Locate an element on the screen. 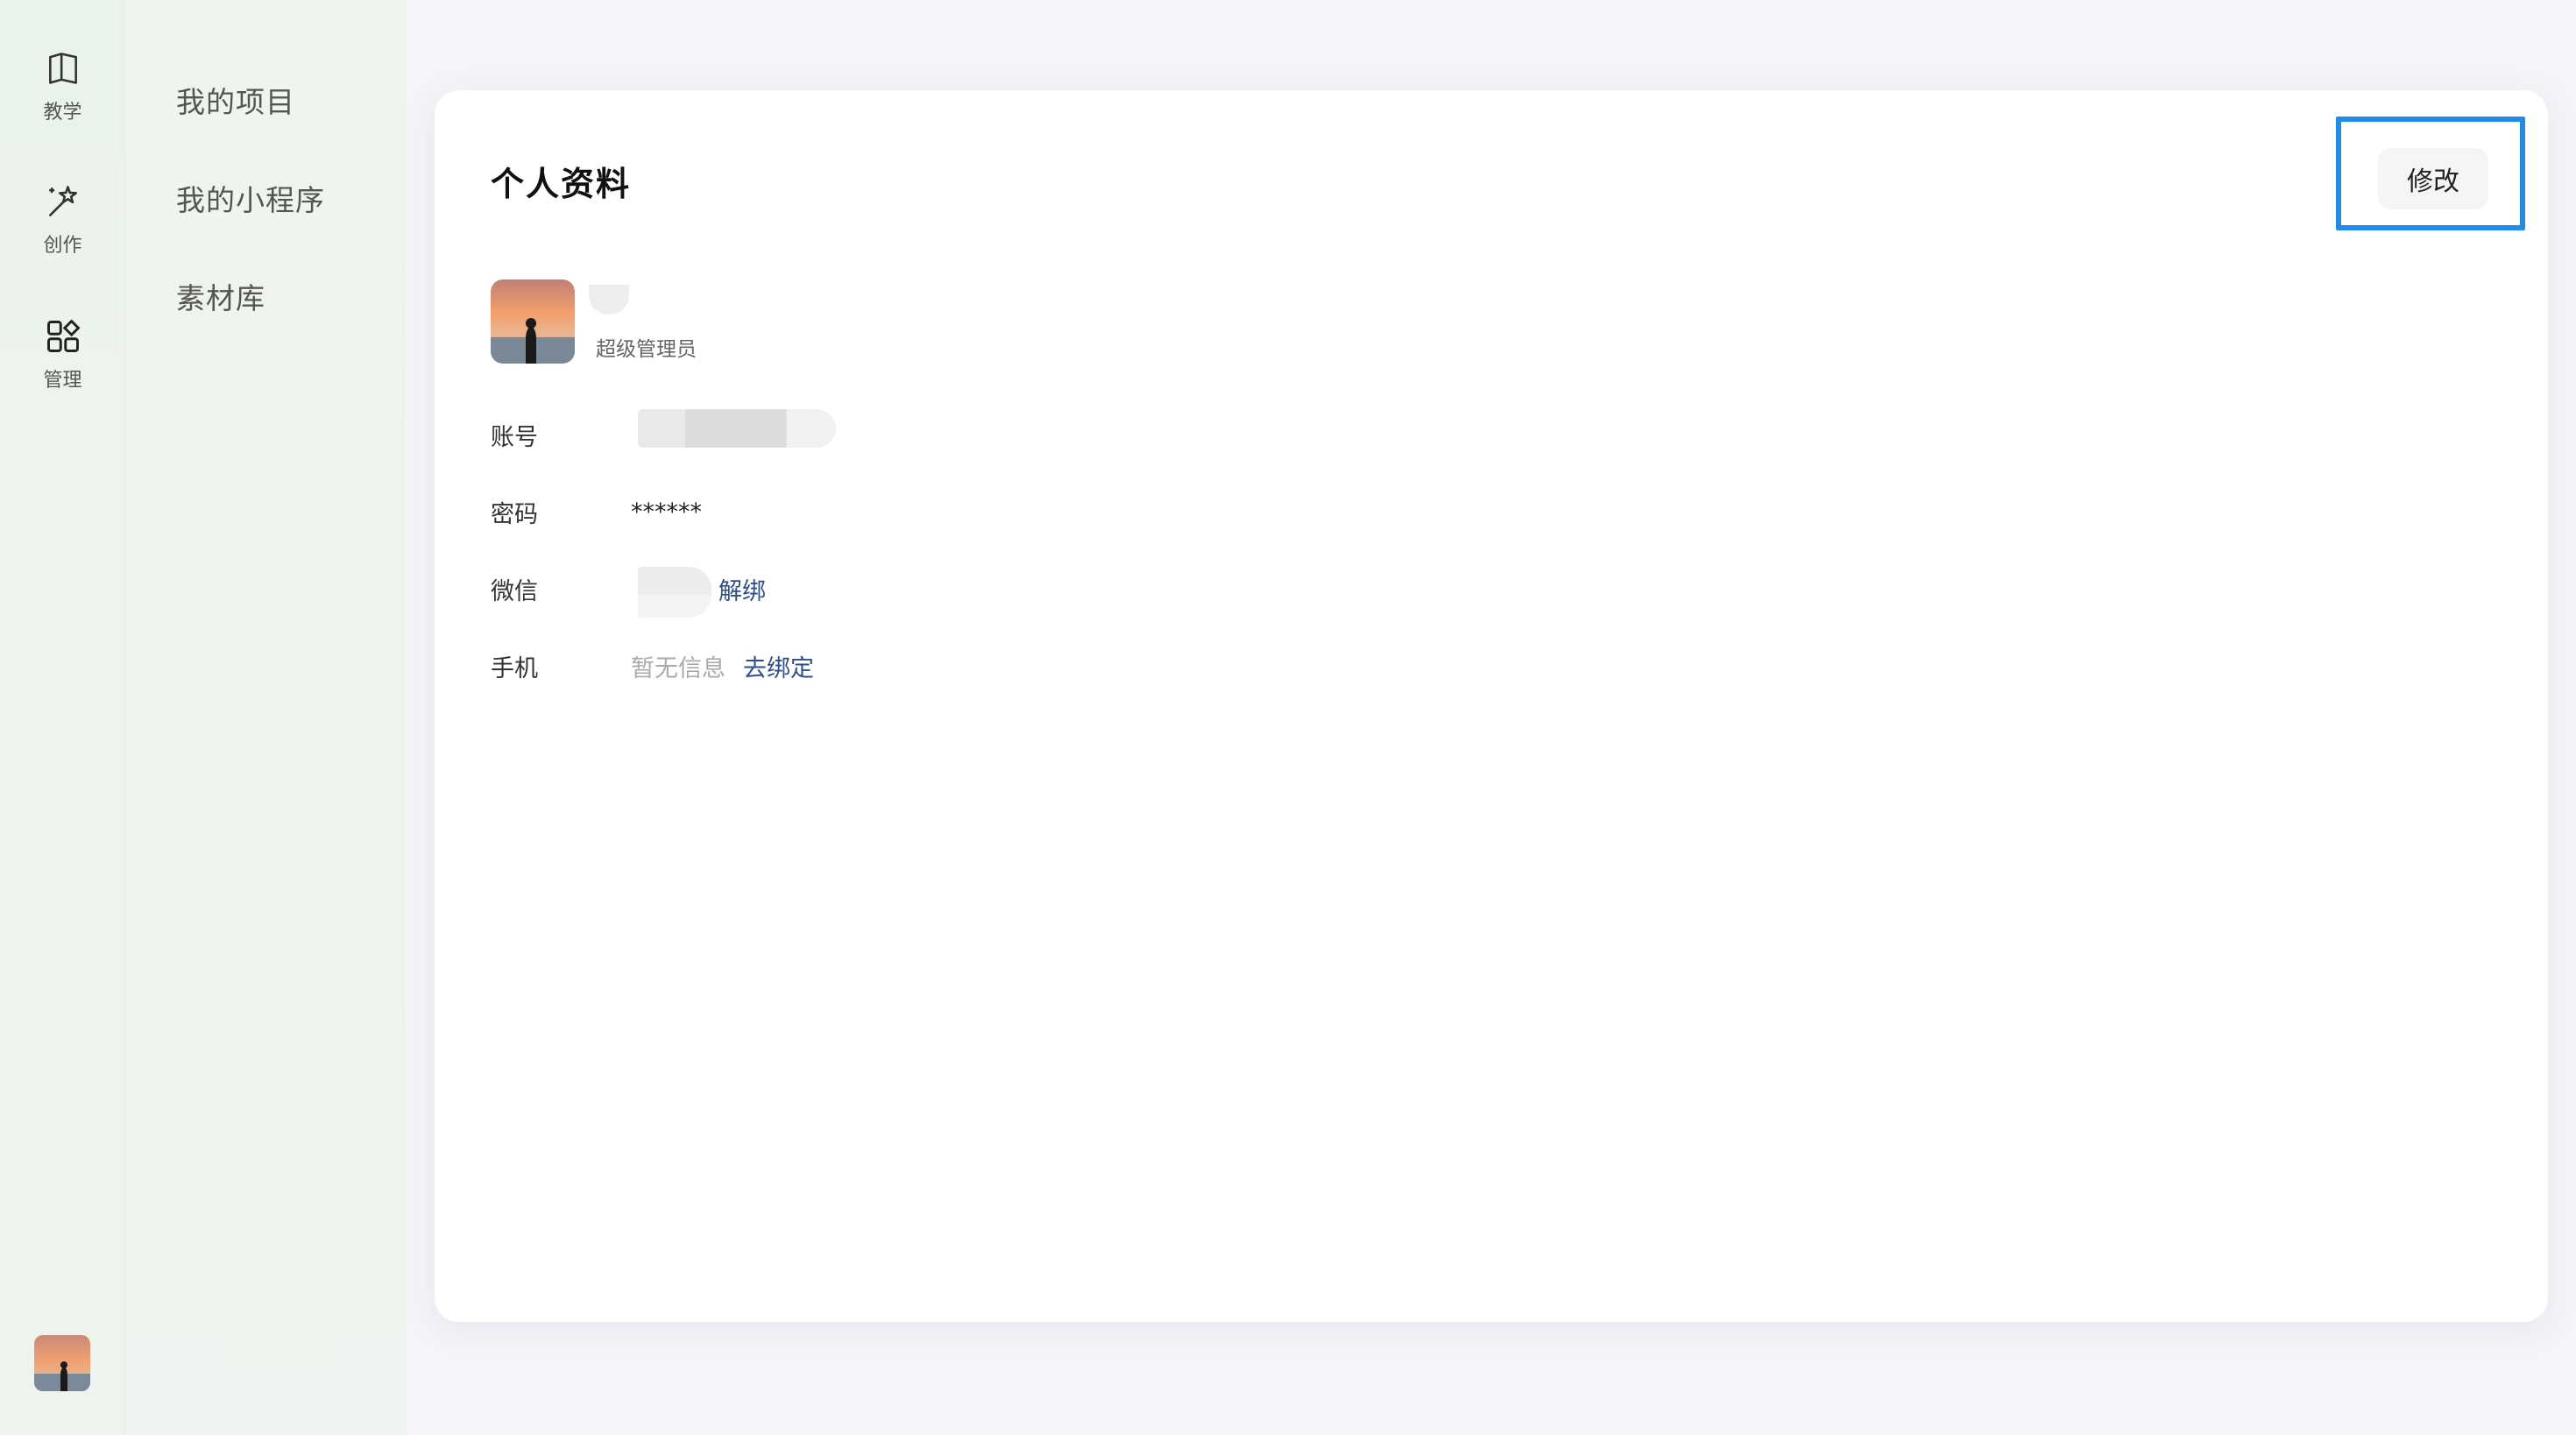  rail-label: 教学 is located at coordinates (62, 113).